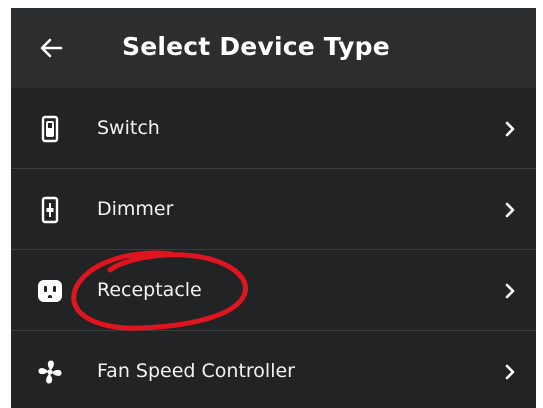 The height and width of the screenshot is (408, 543). What do you see at coordinates (50, 291) in the screenshot?
I see `receptacle-icon` at bounding box center [50, 291].